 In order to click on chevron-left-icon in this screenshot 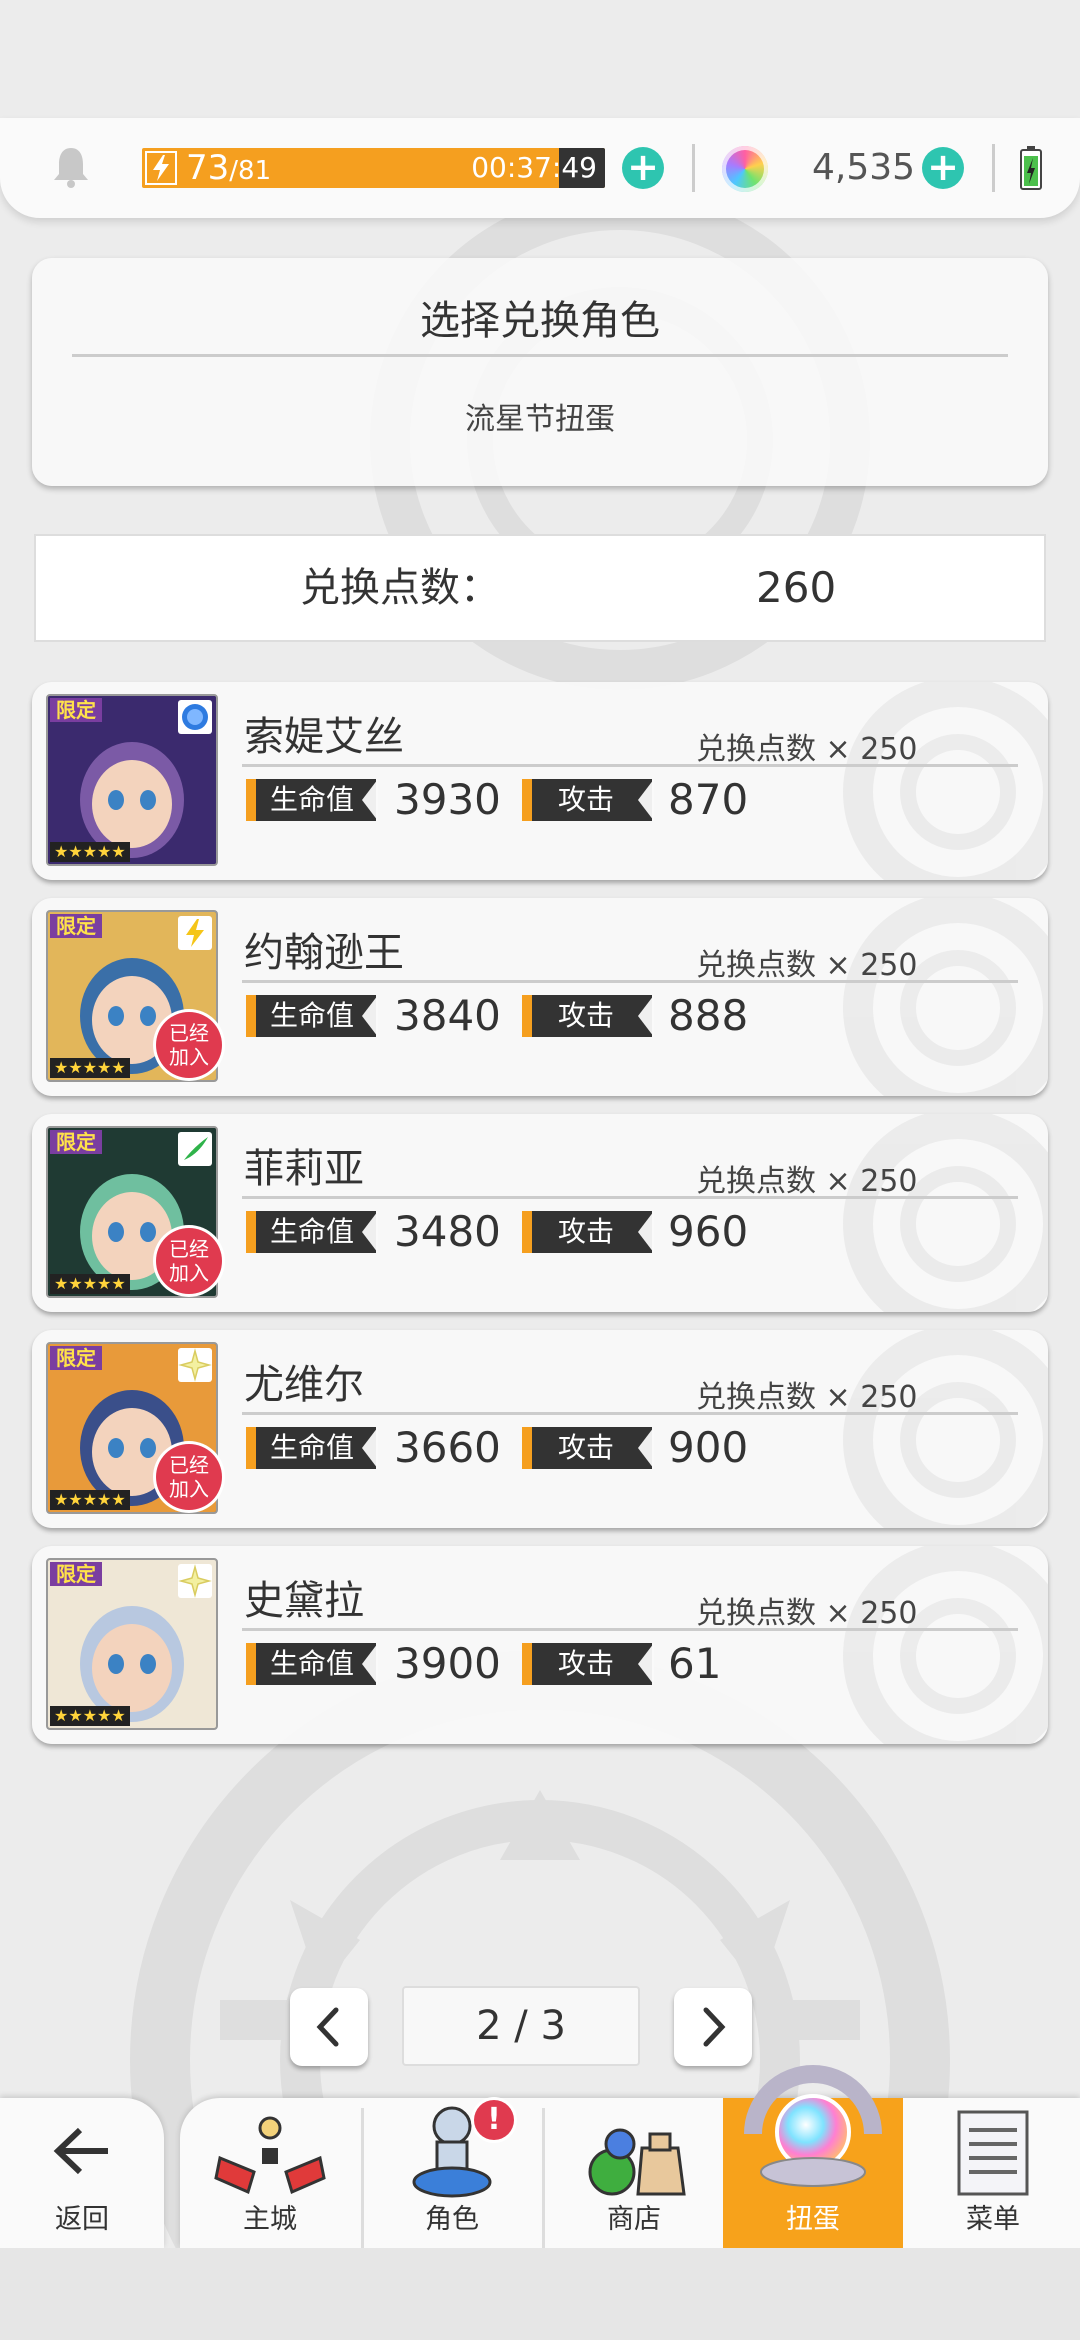, I will do `click(327, 2027)`.